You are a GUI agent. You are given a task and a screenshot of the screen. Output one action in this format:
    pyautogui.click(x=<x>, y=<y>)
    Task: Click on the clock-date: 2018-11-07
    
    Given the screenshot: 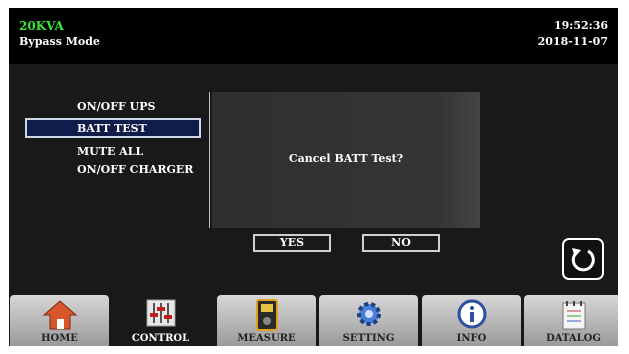 What is the action you would take?
    pyautogui.click(x=572, y=41)
    